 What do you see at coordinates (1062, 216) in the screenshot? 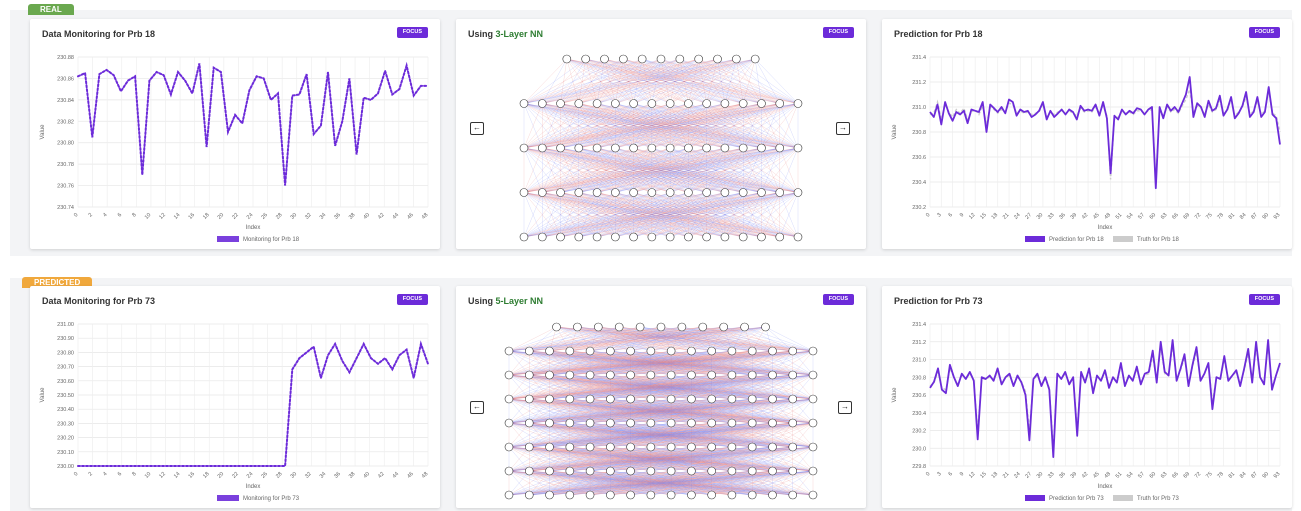
I see `x-tick-label: 36` at bounding box center [1062, 216].